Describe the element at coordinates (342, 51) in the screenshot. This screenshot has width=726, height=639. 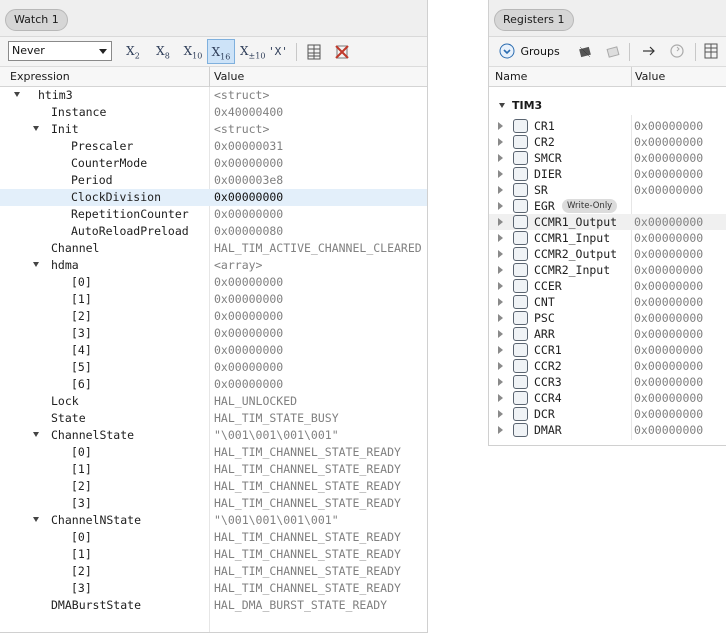
I see `remove-all-button` at that location.